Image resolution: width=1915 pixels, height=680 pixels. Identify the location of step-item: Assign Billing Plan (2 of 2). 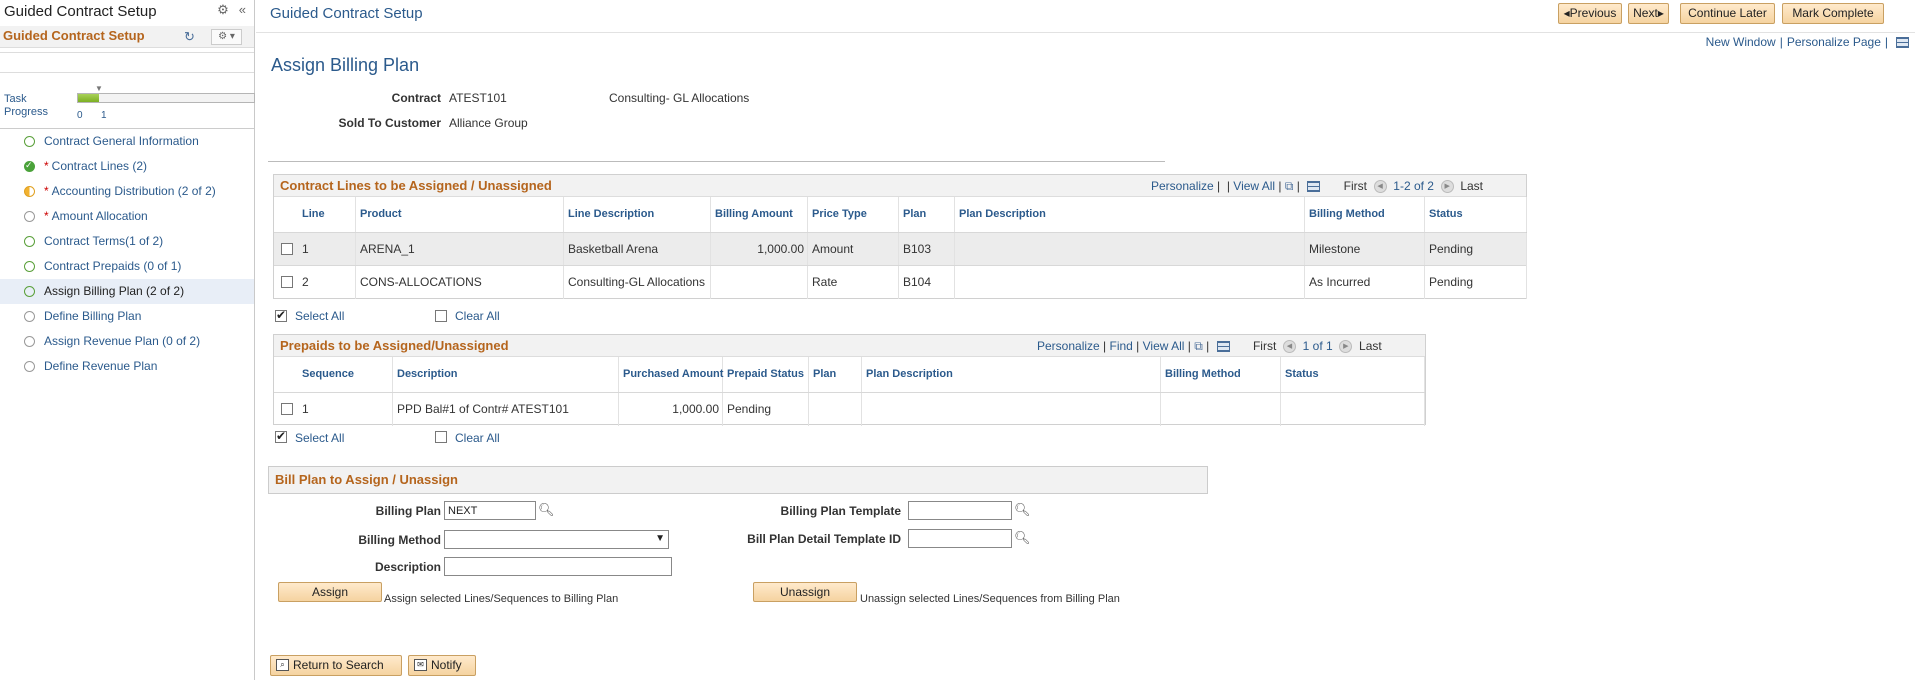
(127, 291).